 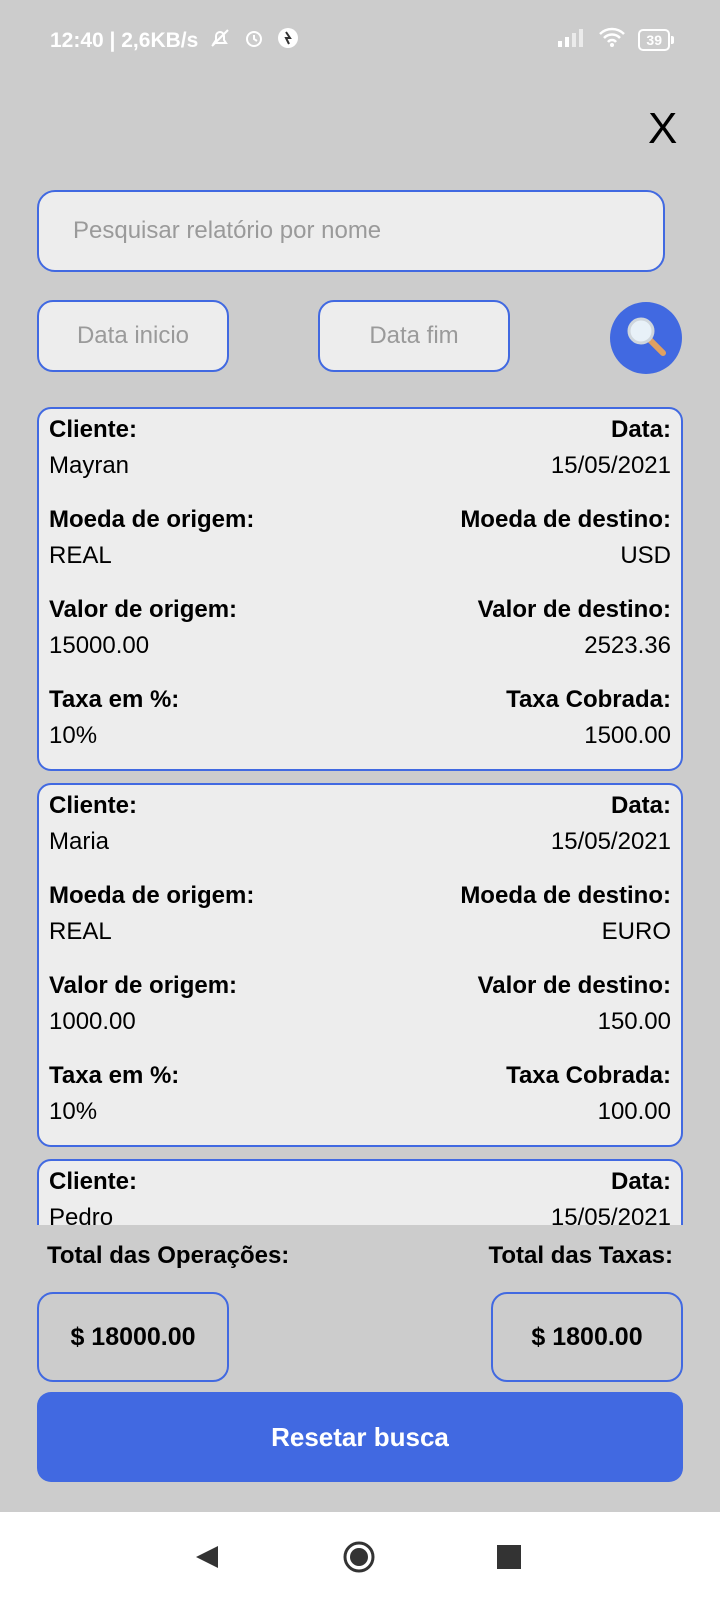 I want to click on total-operations-value: $ 18000.00, so click(x=133, y=1337).